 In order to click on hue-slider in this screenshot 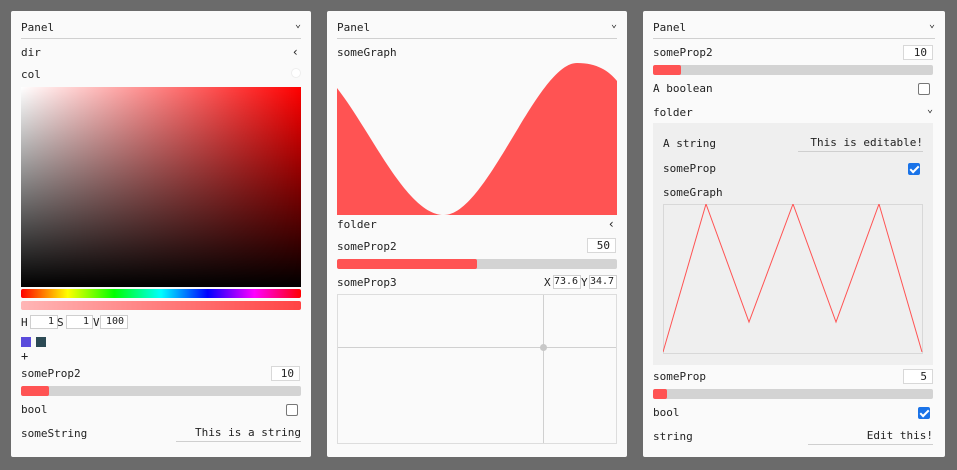, I will do `click(161, 293)`.